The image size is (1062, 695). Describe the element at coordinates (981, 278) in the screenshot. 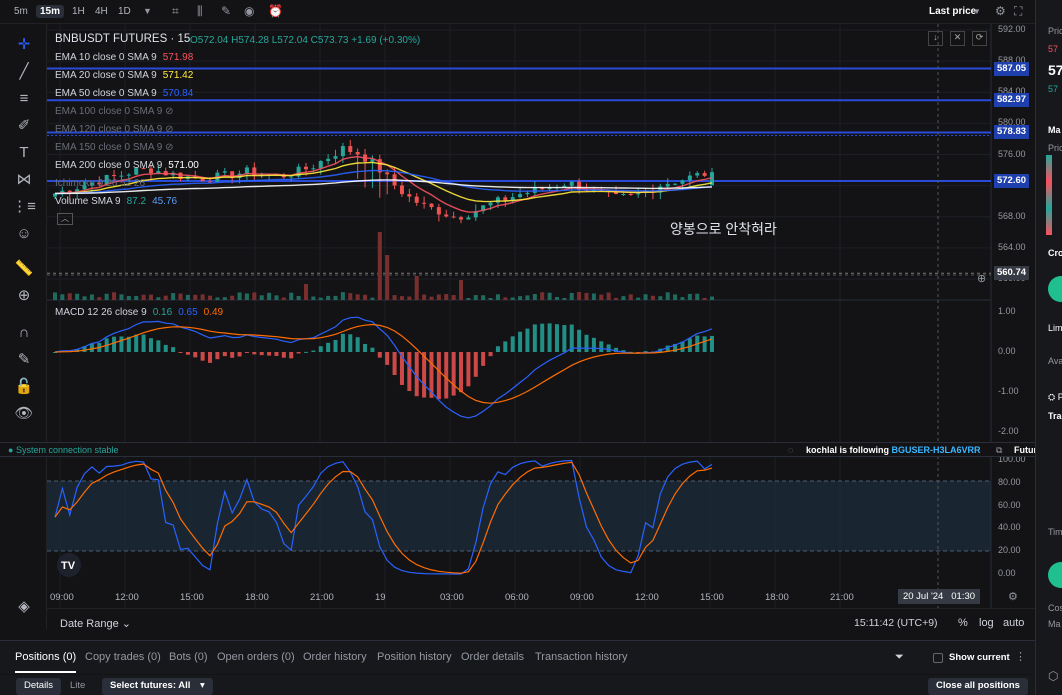

I see `add-alert-icon: ⊕` at that location.